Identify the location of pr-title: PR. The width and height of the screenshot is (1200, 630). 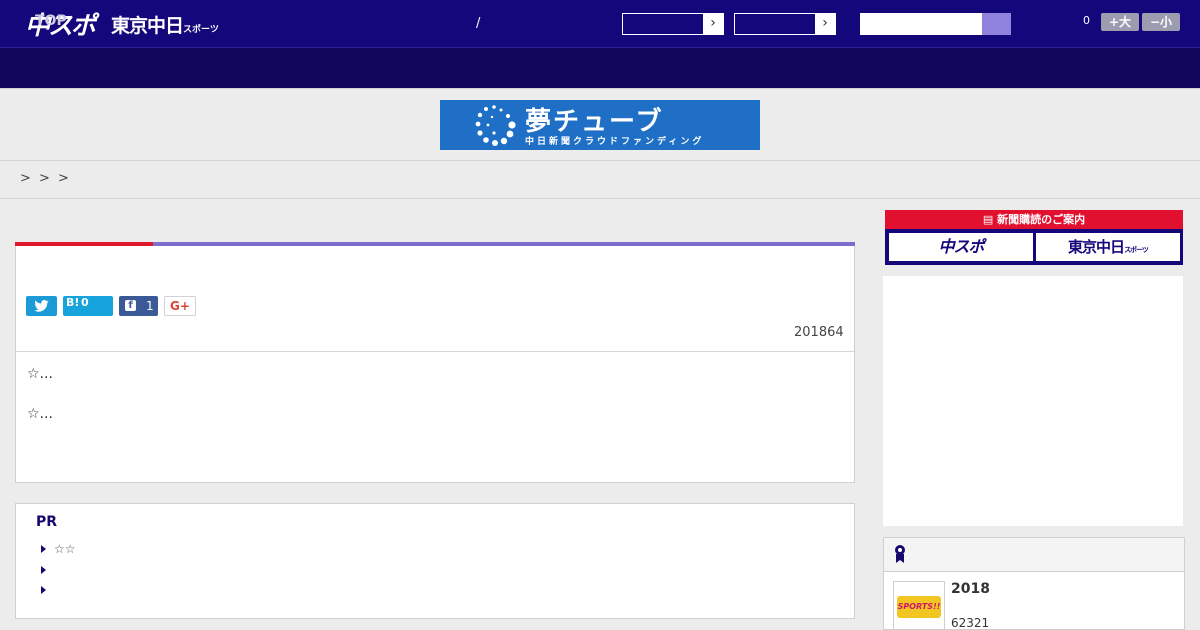
(47, 522).